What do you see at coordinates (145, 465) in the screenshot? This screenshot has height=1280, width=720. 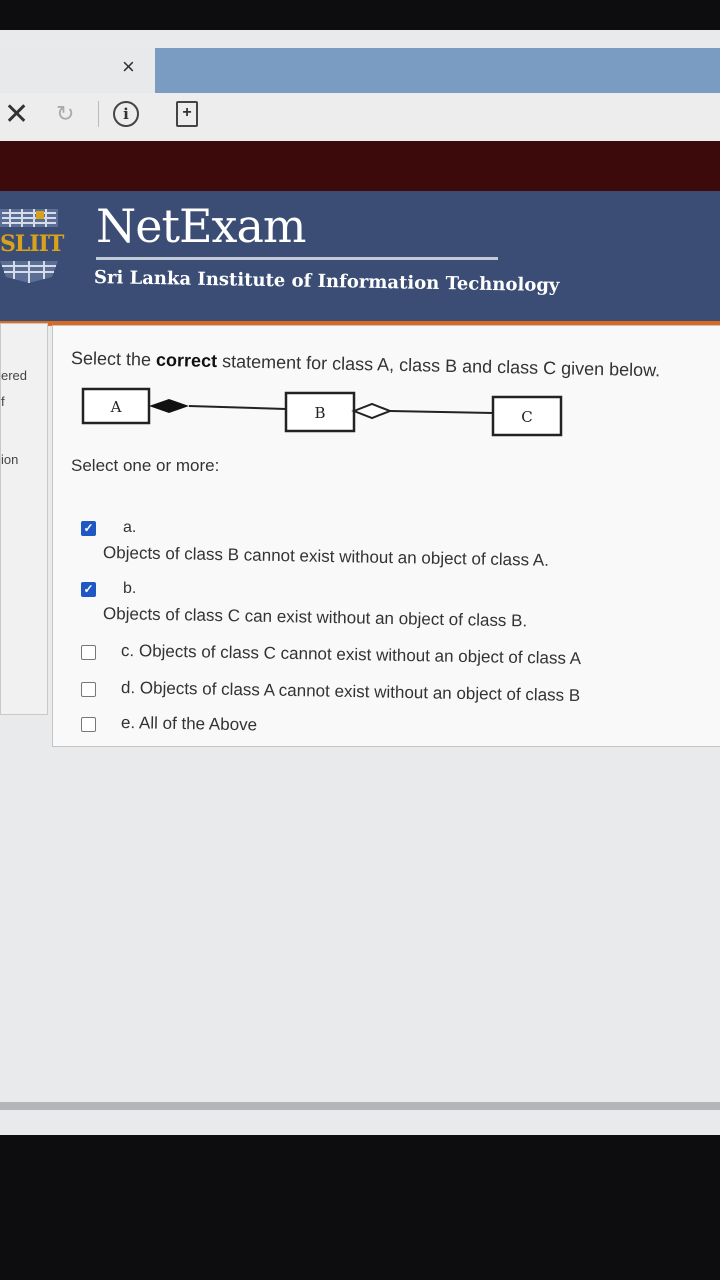 I see `select-instruction: Select one or more:` at bounding box center [145, 465].